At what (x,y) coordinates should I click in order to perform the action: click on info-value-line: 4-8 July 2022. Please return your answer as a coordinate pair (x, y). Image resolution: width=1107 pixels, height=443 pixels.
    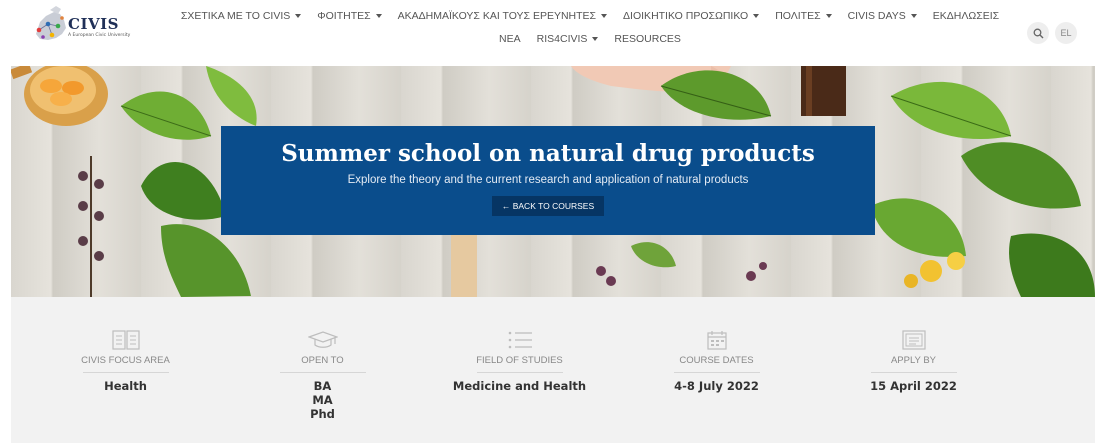
    Looking at the image, I should click on (716, 386).